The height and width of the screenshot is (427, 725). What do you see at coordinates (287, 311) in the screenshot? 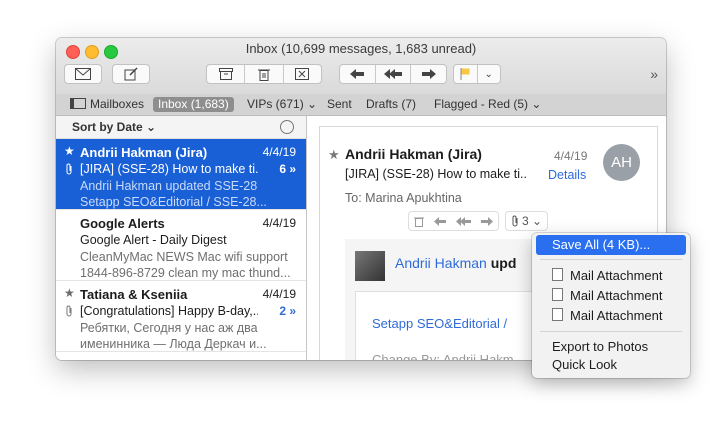
I see `thread-count: 2 »` at bounding box center [287, 311].